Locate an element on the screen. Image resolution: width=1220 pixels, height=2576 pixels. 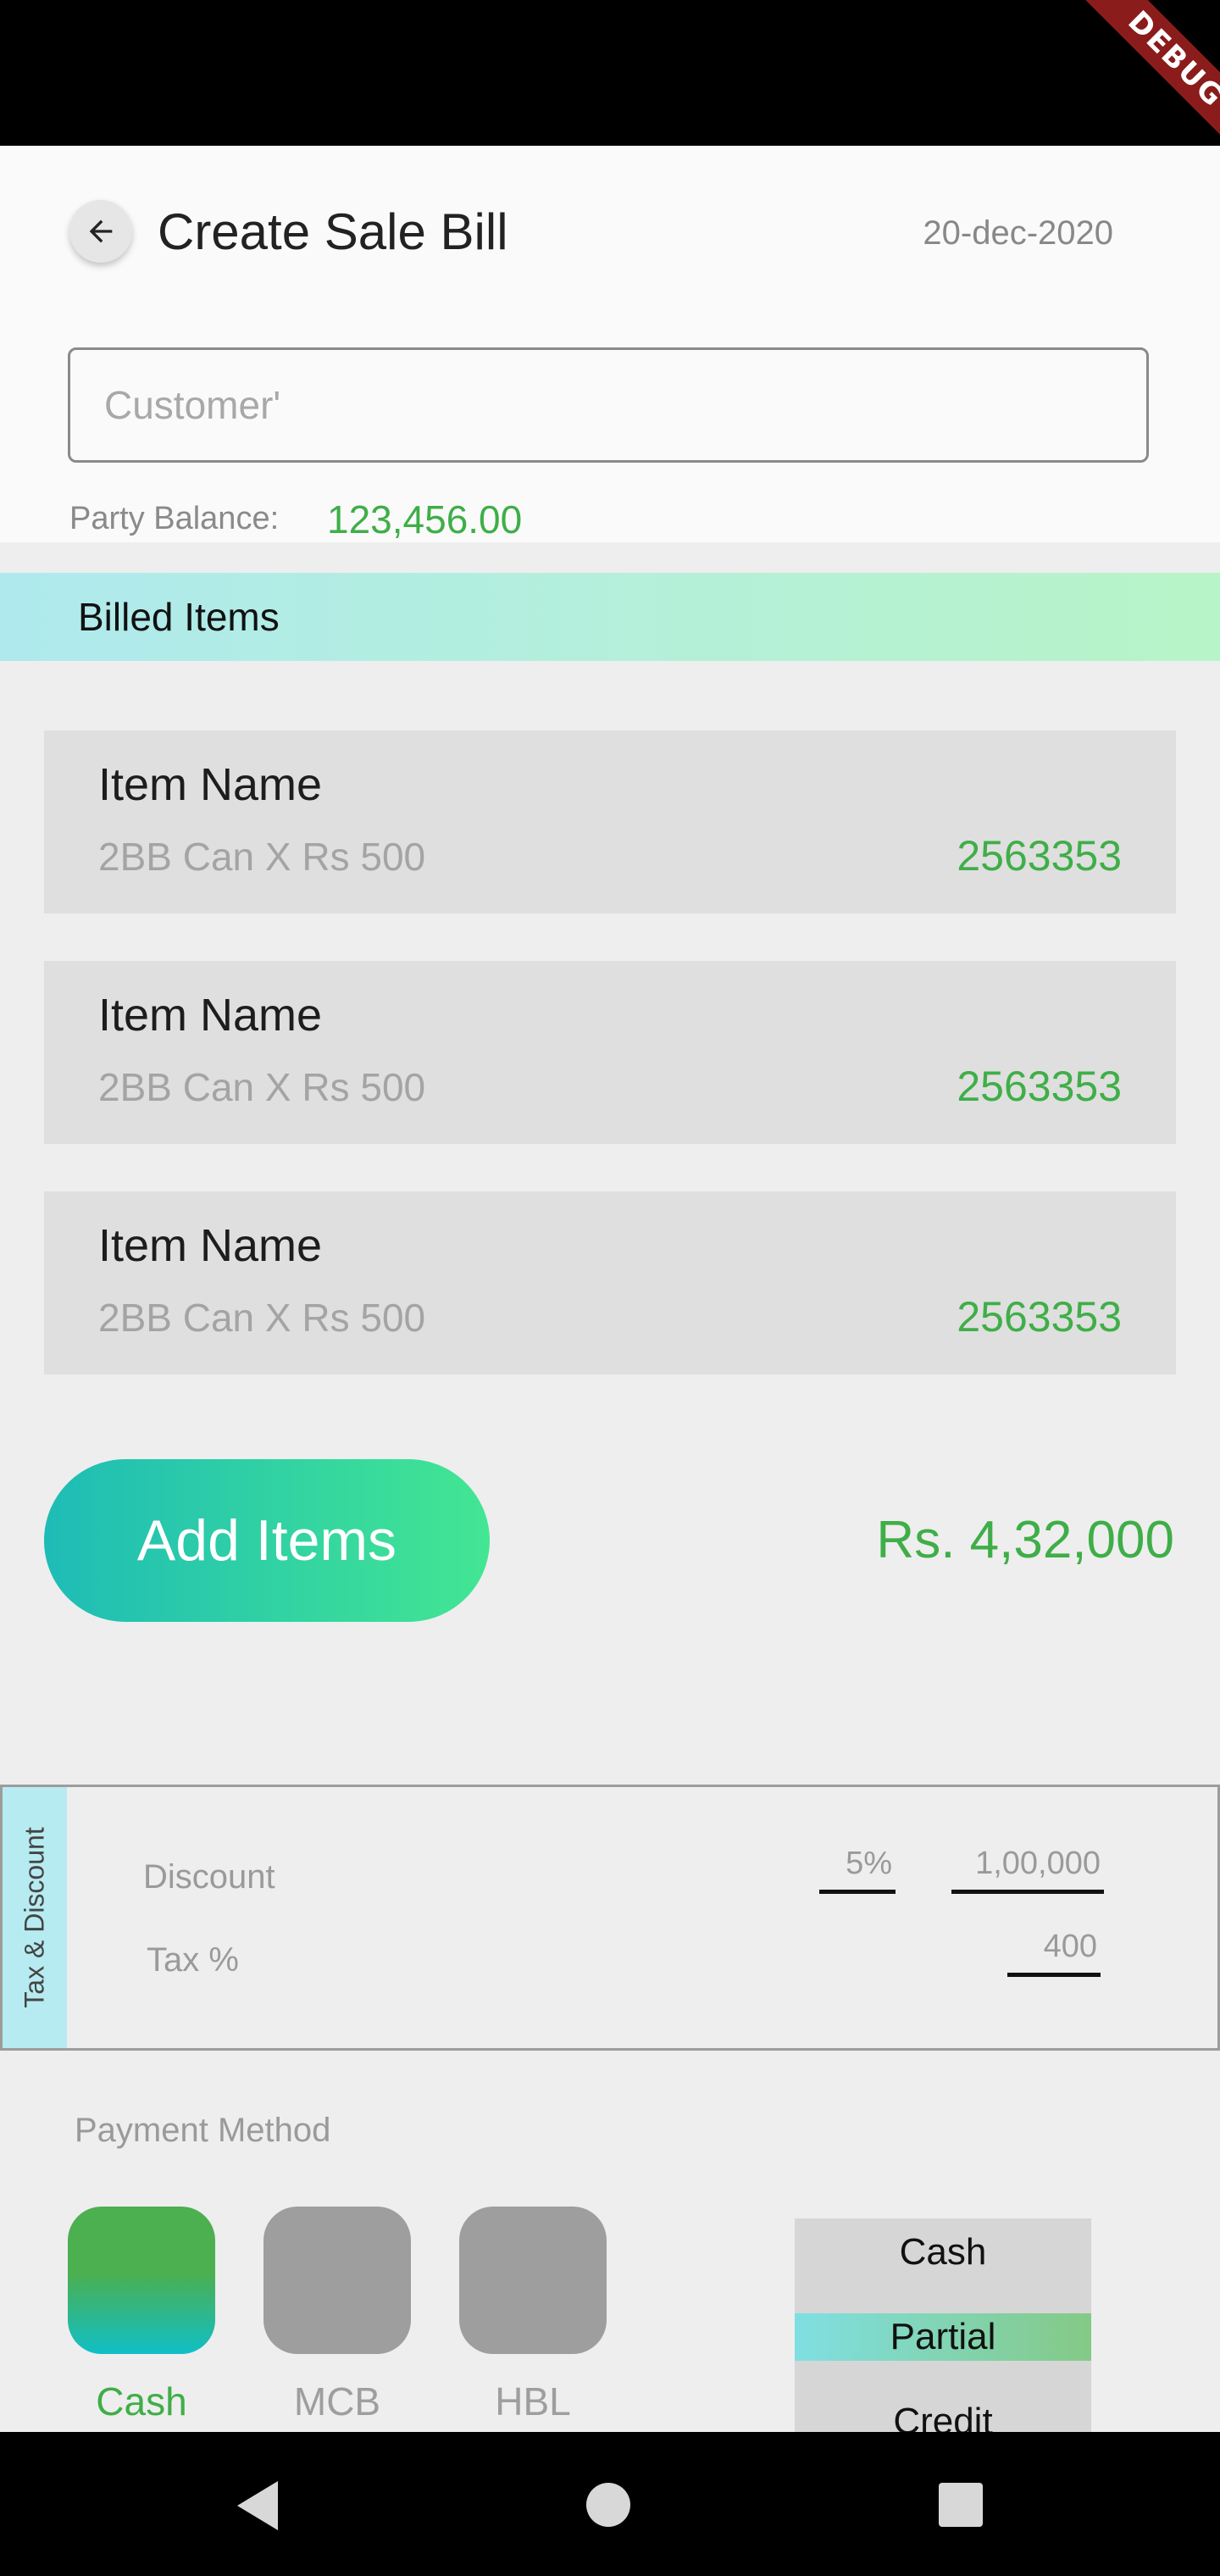
discount-percent-input is located at coordinates (857, 1869).